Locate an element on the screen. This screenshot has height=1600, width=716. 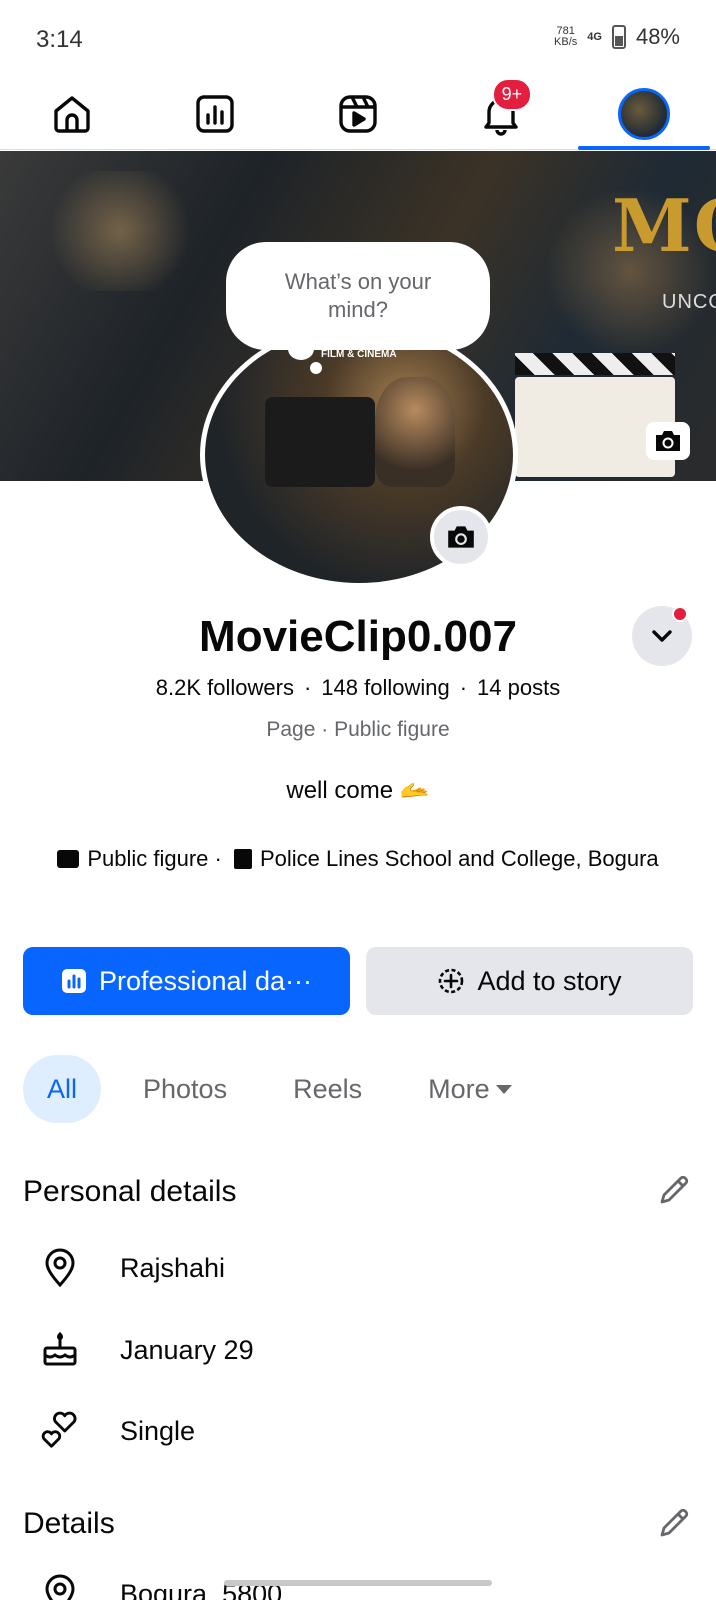
tab-profile is located at coordinates (644, 113).